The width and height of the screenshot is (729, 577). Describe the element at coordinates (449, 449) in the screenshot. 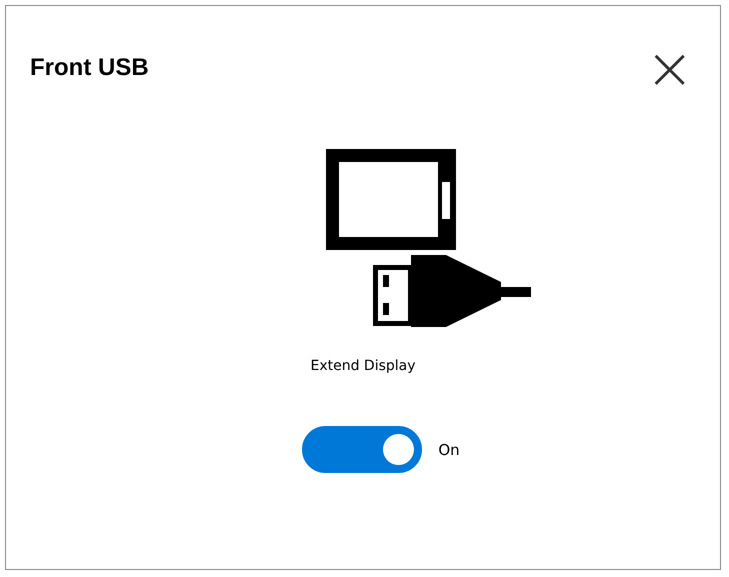

I see `toggle-label: On` at that location.